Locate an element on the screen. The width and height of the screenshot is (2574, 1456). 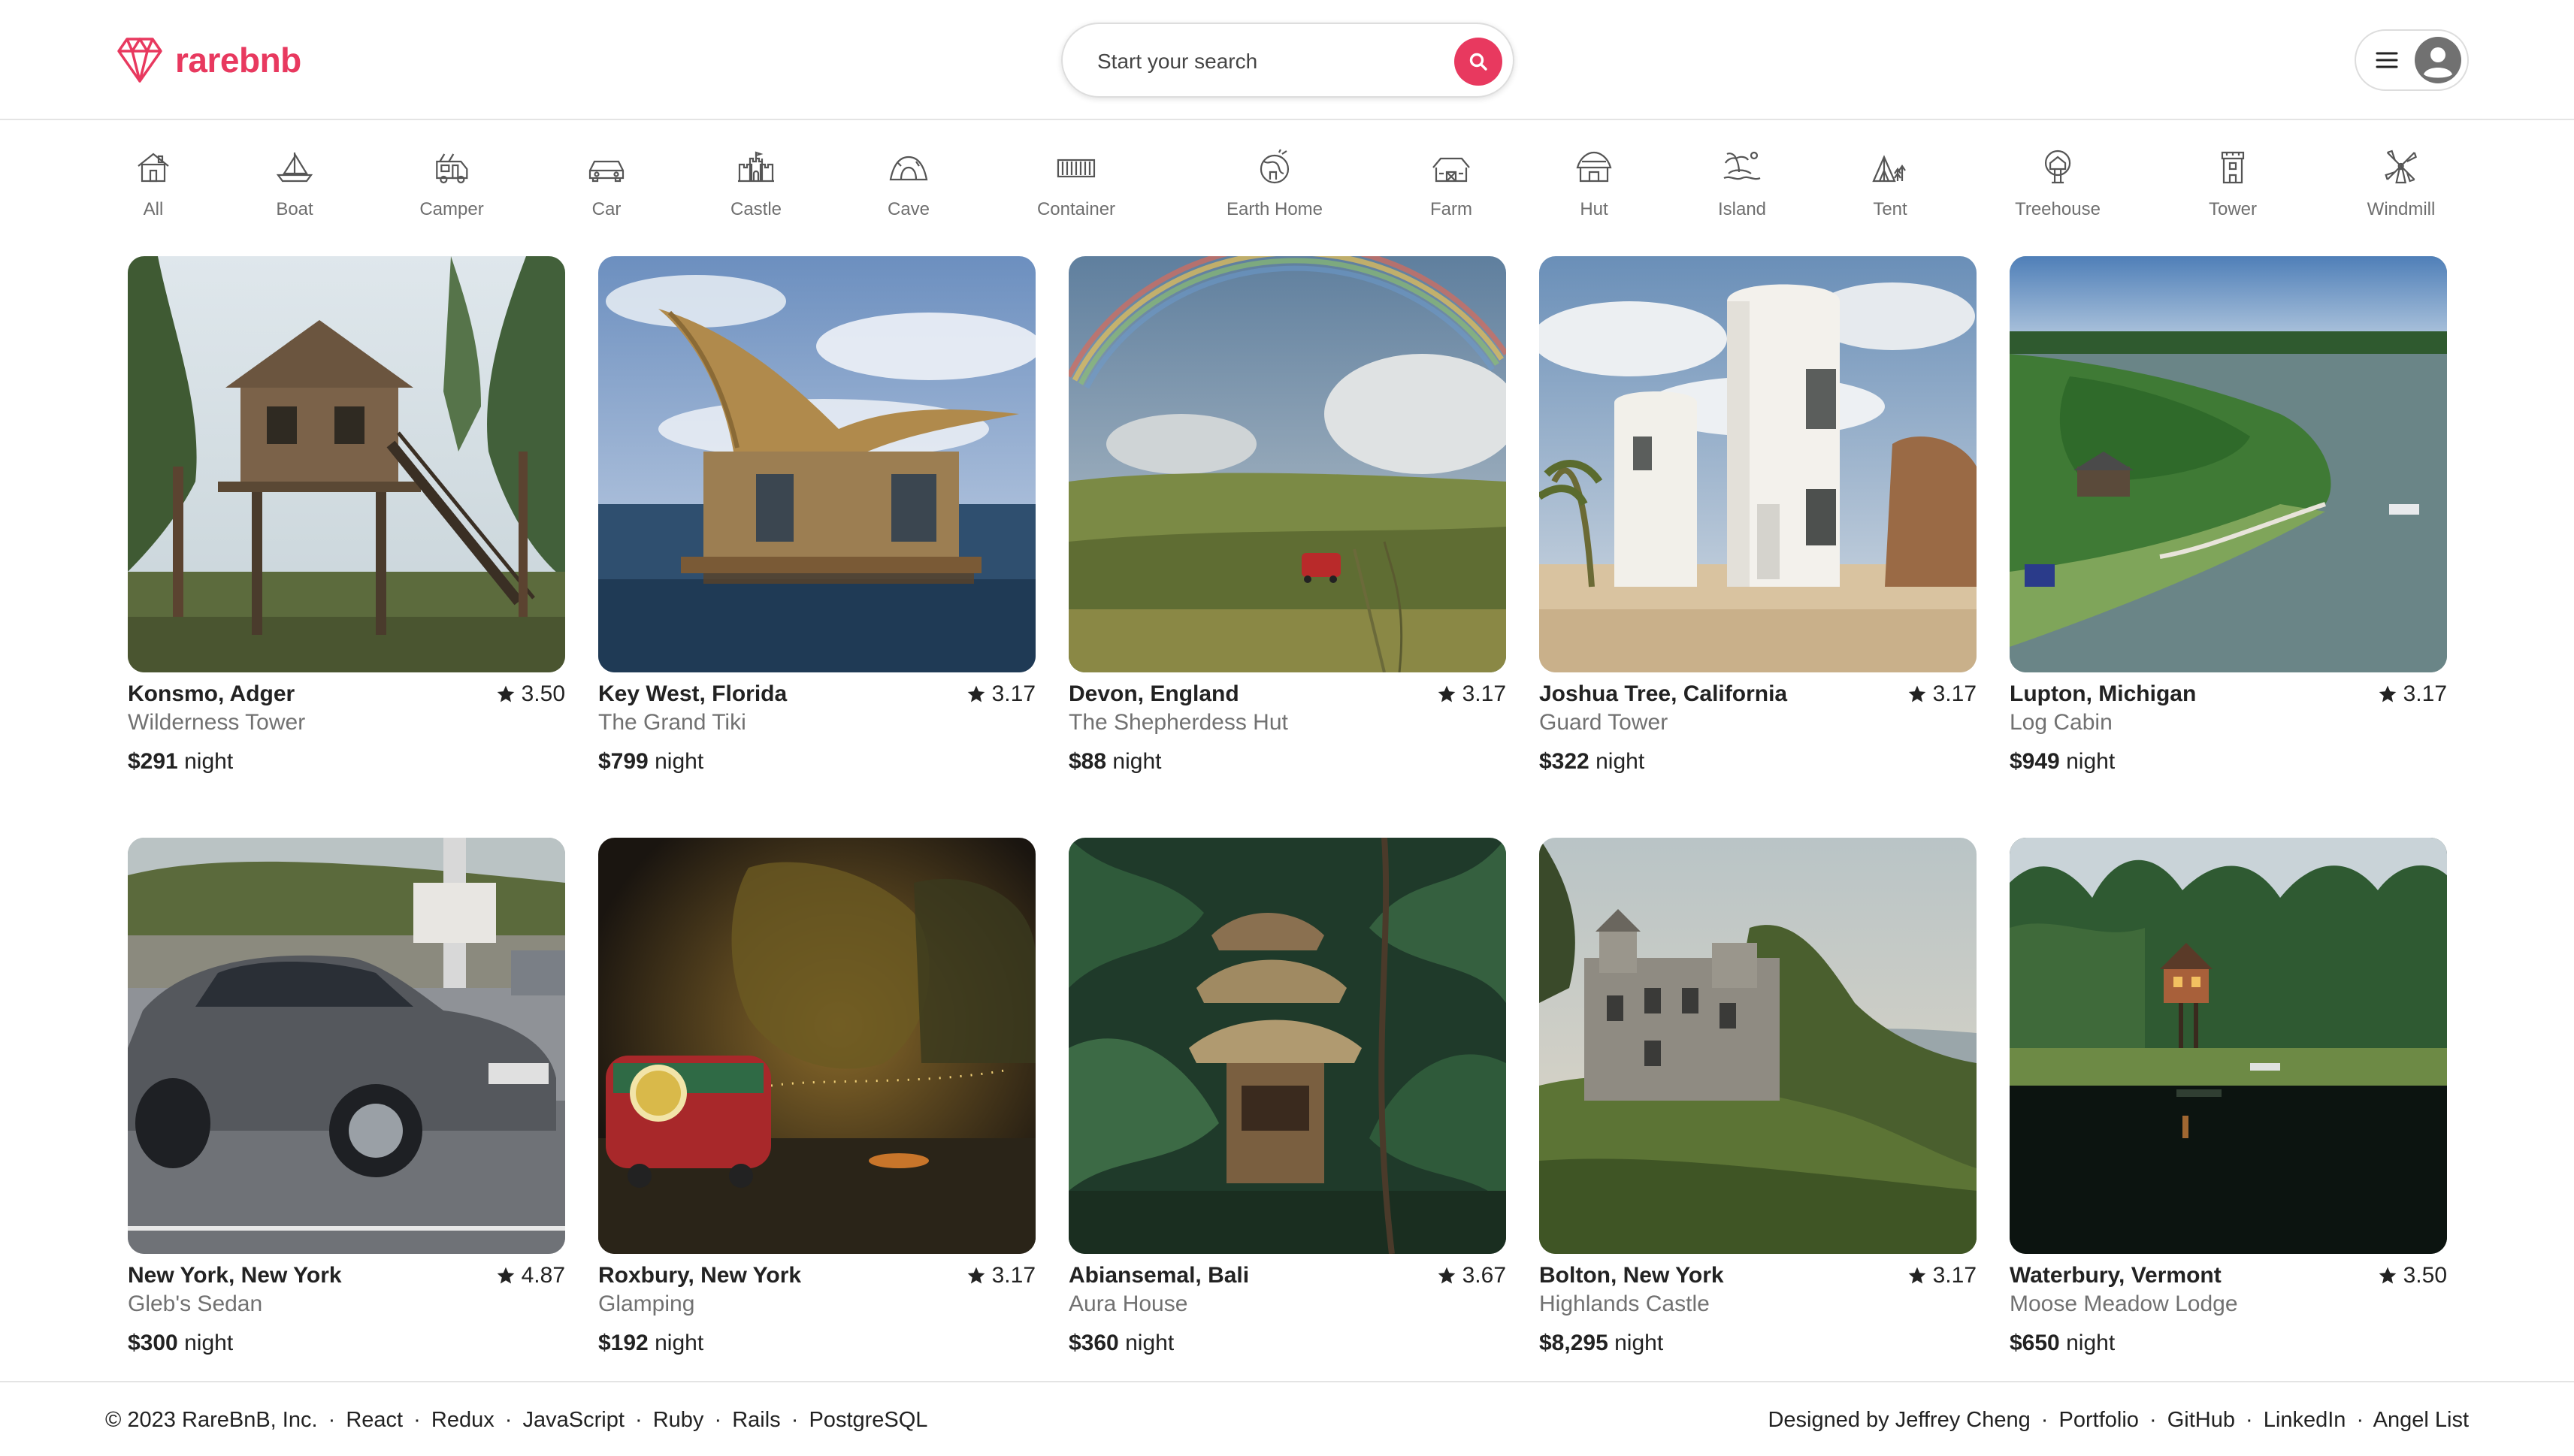
search-button is located at coordinates (1478, 62).